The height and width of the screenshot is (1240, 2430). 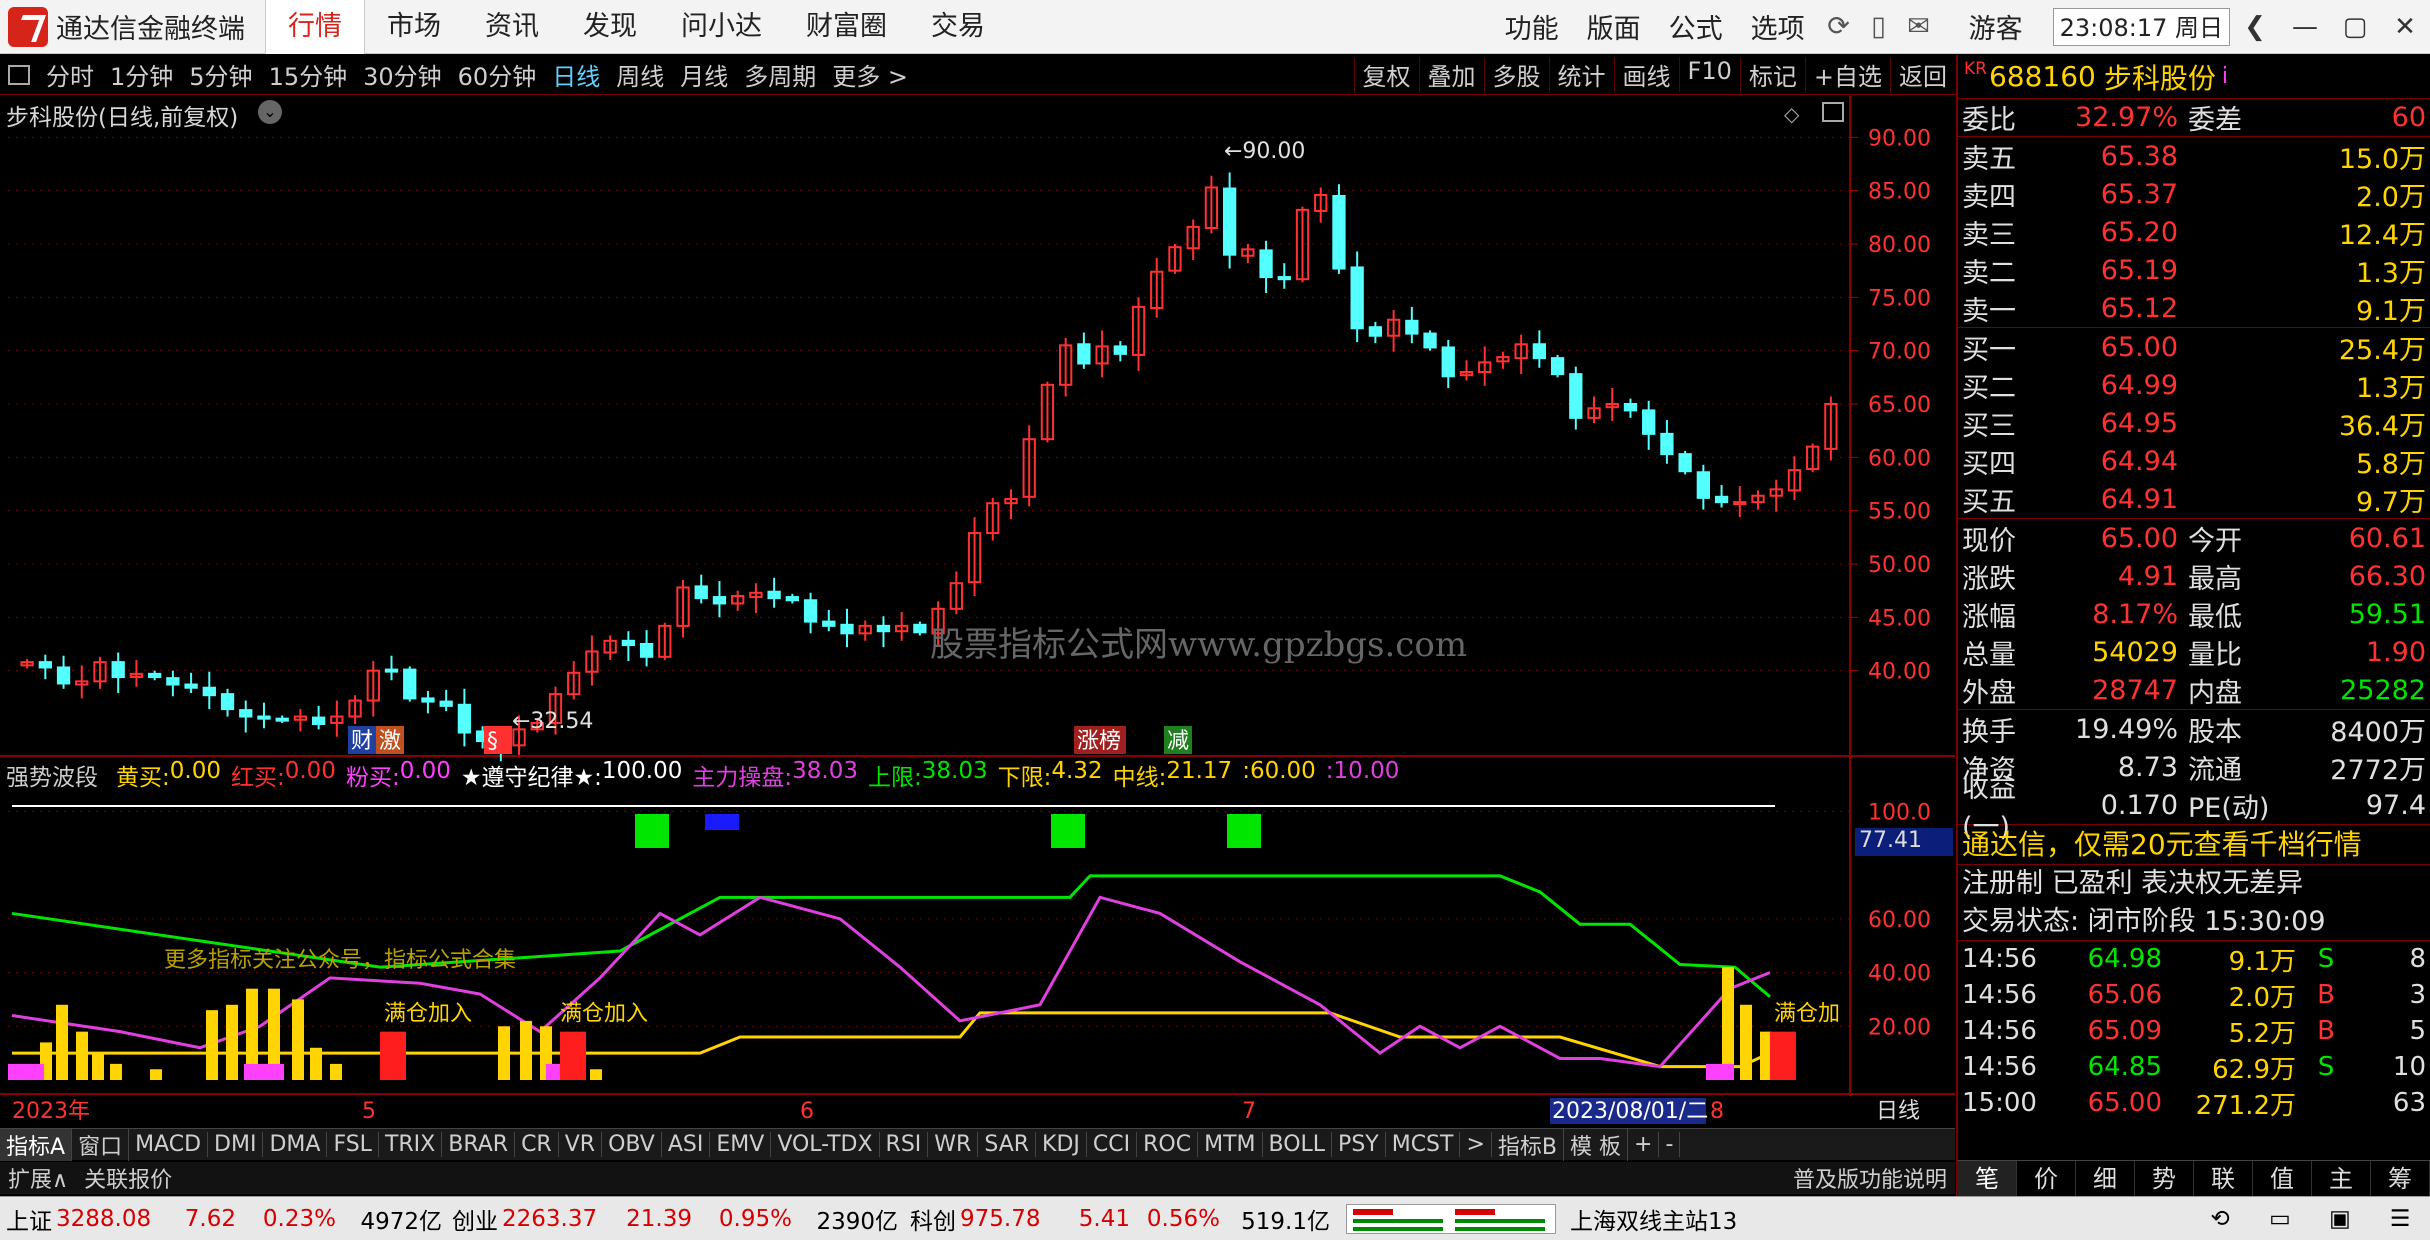 What do you see at coordinates (512, 27) in the screenshot?
I see `tab-2: 资讯` at bounding box center [512, 27].